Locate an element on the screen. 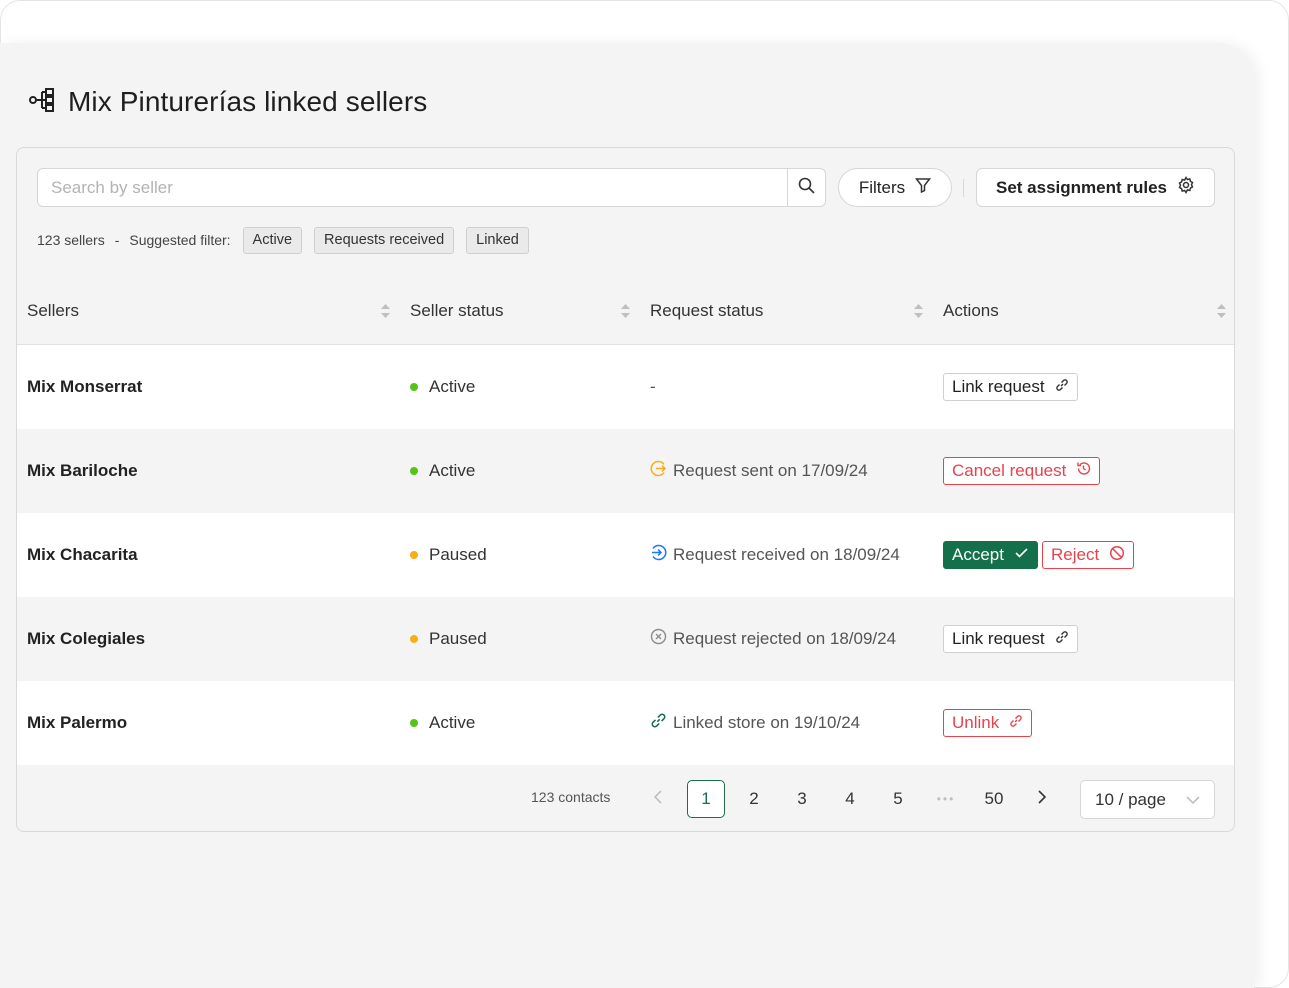 The image size is (1289, 988). request-status-cell: Request received on 18/09/24 is located at coordinates (775, 555).